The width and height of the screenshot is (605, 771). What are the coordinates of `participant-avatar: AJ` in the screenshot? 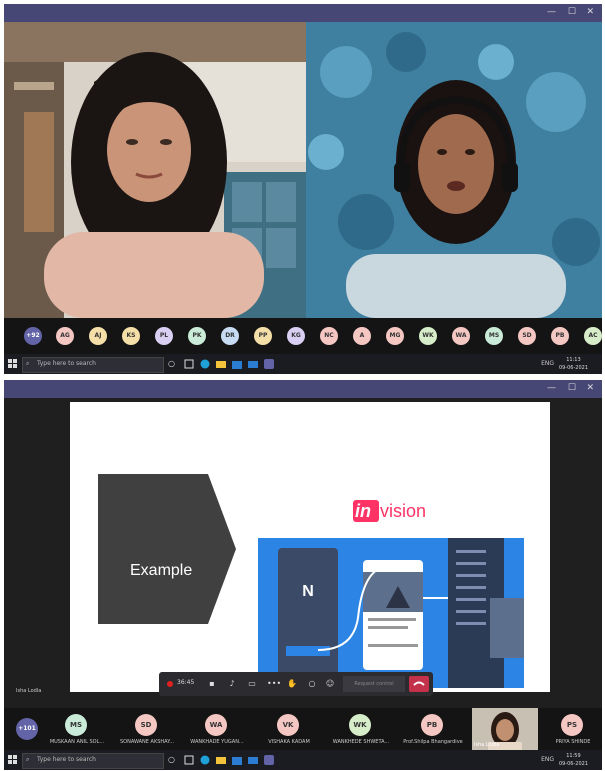 It's located at (98, 336).